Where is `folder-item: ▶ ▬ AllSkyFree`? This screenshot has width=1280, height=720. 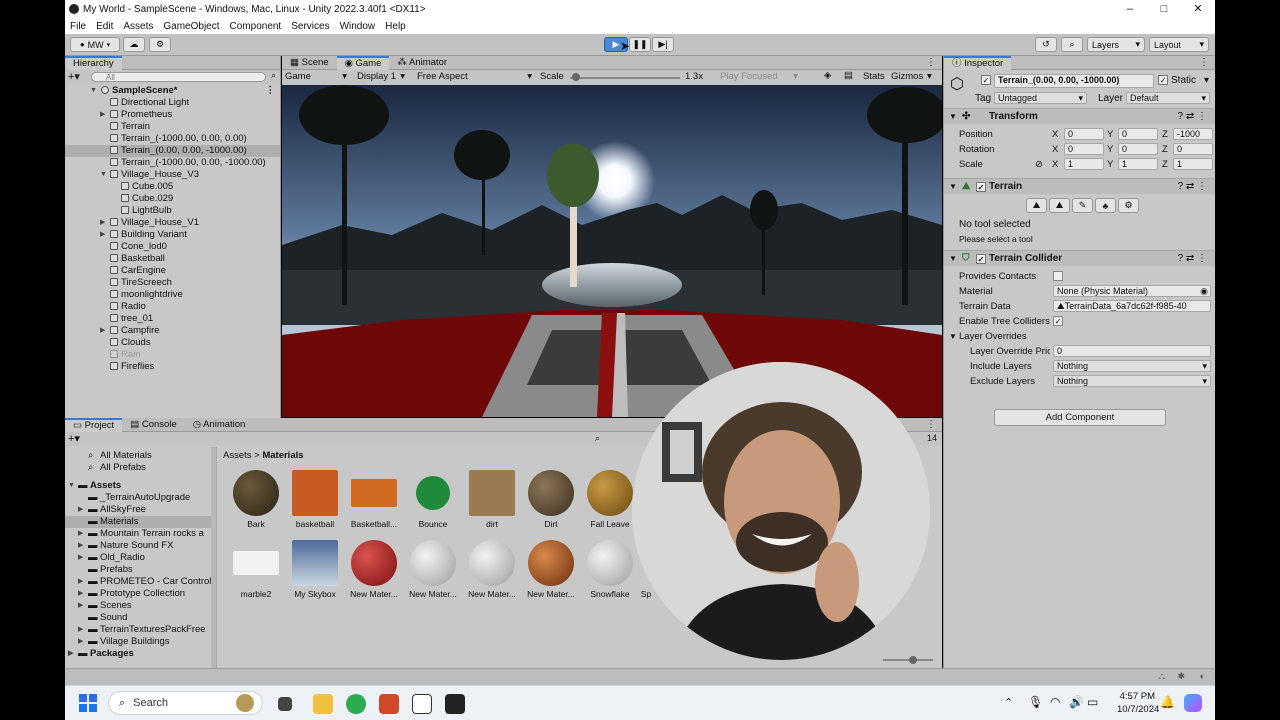
folder-item: ▶ ▬ AllSkyFree is located at coordinates (140, 510).